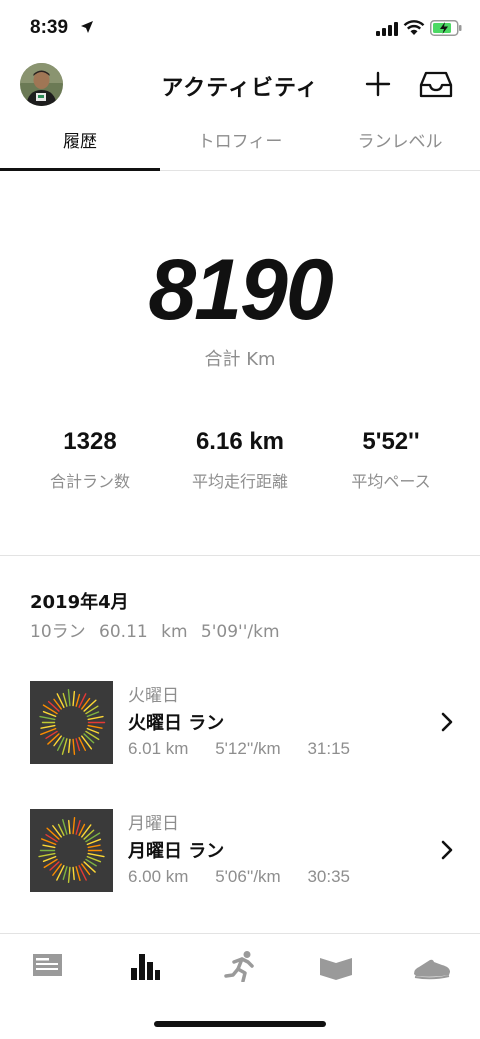  I want to click on run-meta: 6.01 km 5'12''/km 31:15, so click(250, 749).